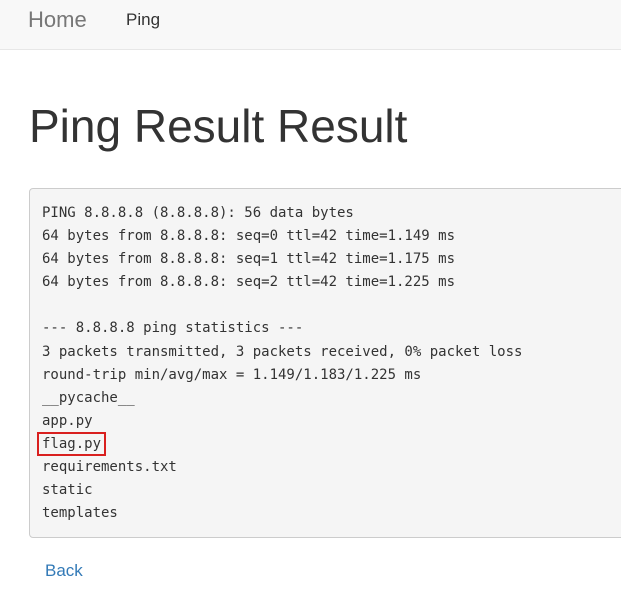  I want to click on highlighted-flag-file: flag.py, so click(71, 443).